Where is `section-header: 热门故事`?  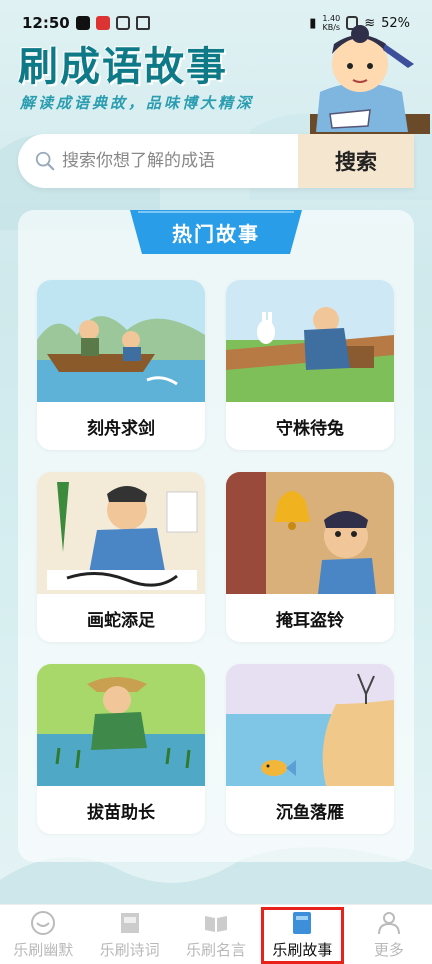 section-header: 热门故事 is located at coordinates (216, 234).